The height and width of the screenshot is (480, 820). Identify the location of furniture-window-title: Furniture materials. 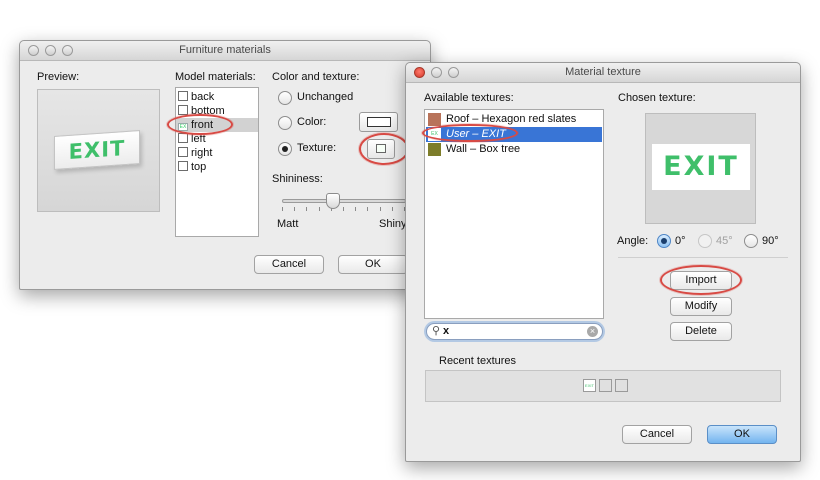
(225, 50).